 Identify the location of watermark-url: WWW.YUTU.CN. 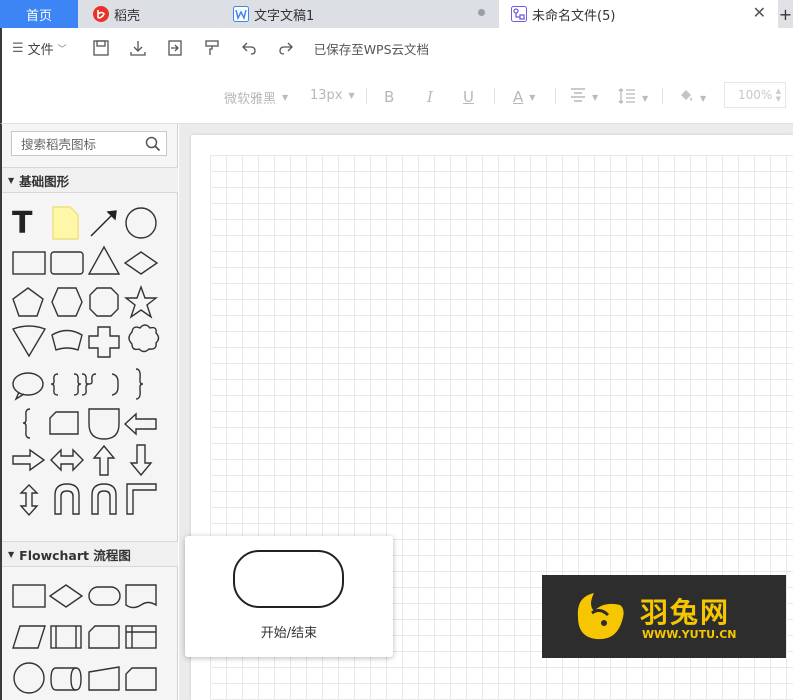
(689, 634).